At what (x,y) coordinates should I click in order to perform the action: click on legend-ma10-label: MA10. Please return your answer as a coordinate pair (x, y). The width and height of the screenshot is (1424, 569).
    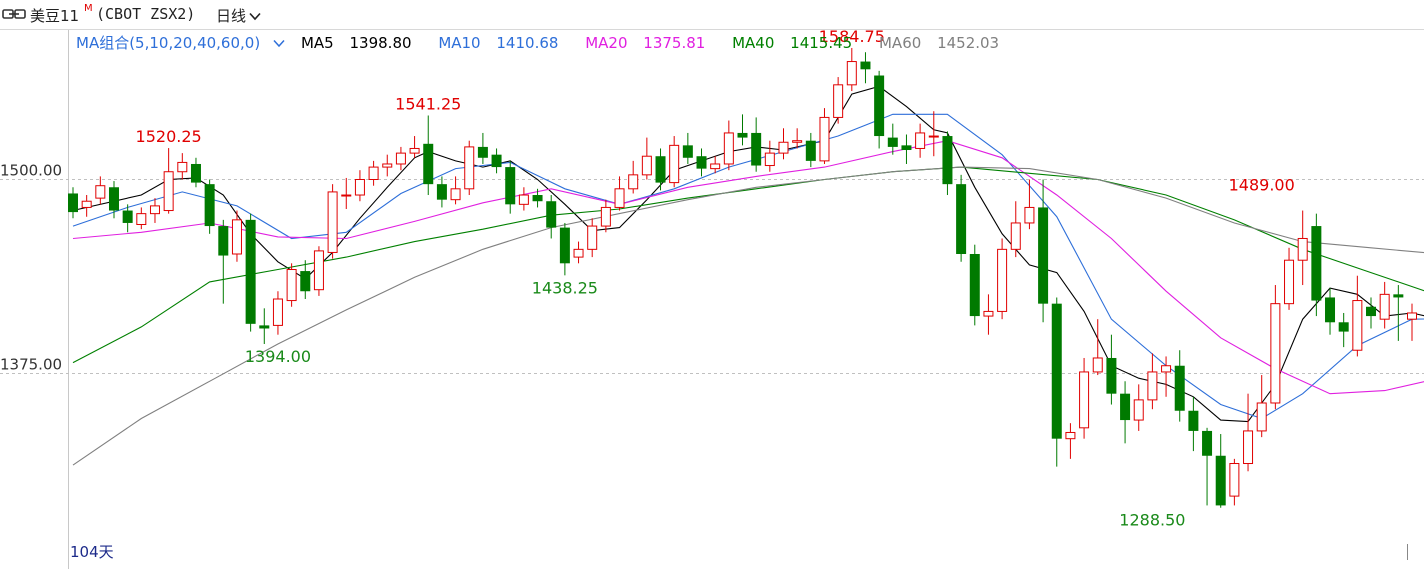
    Looking at the image, I should click on (459, 43).